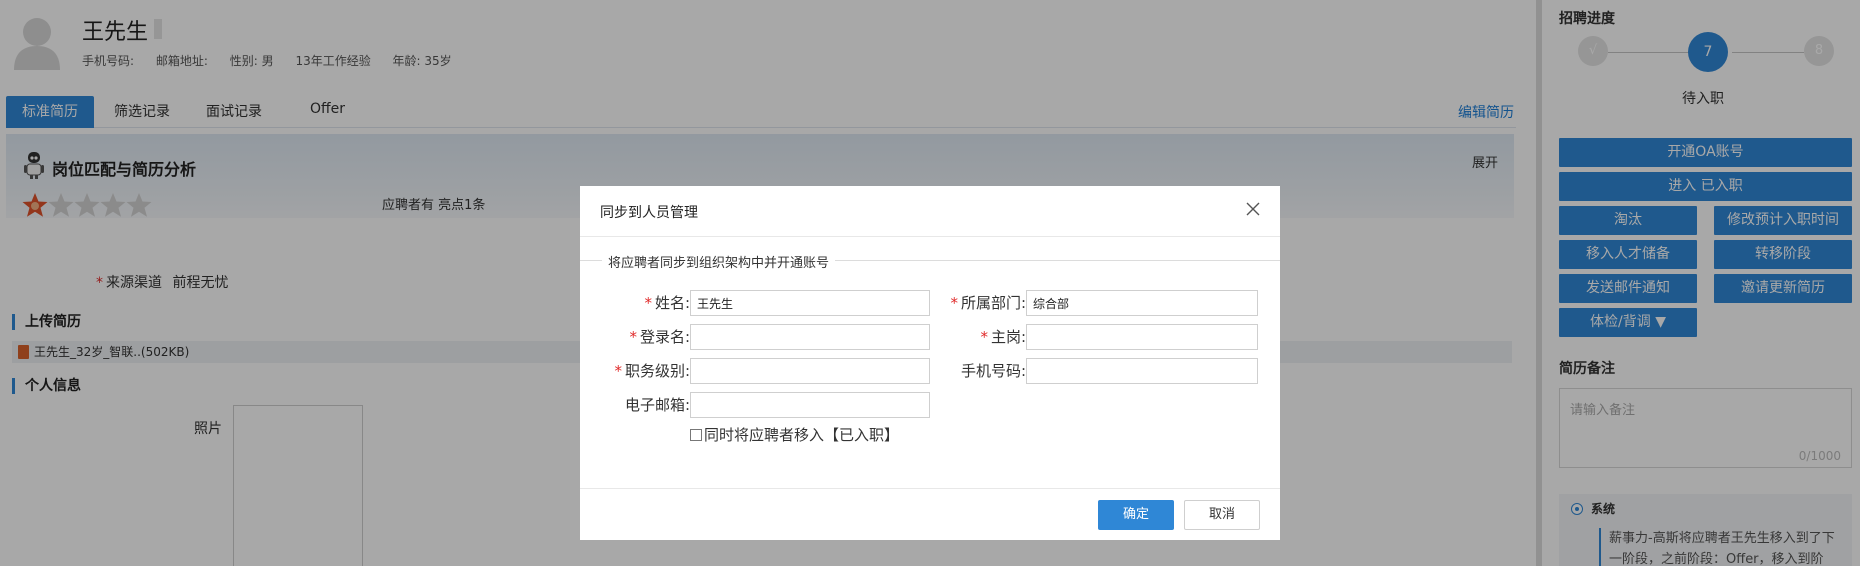 This screenshot has width=1860, height=566. What do you see at coordinates (810, 405) in the screenshot?
I see `email-field` at bounding box center [810, 405].